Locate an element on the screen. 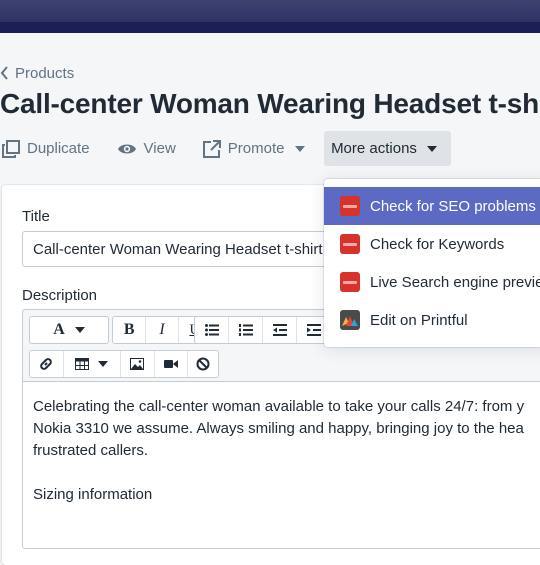 The width and height of the screenshot is (540, 565). insert-link-button is located at coordinates (47, 364).